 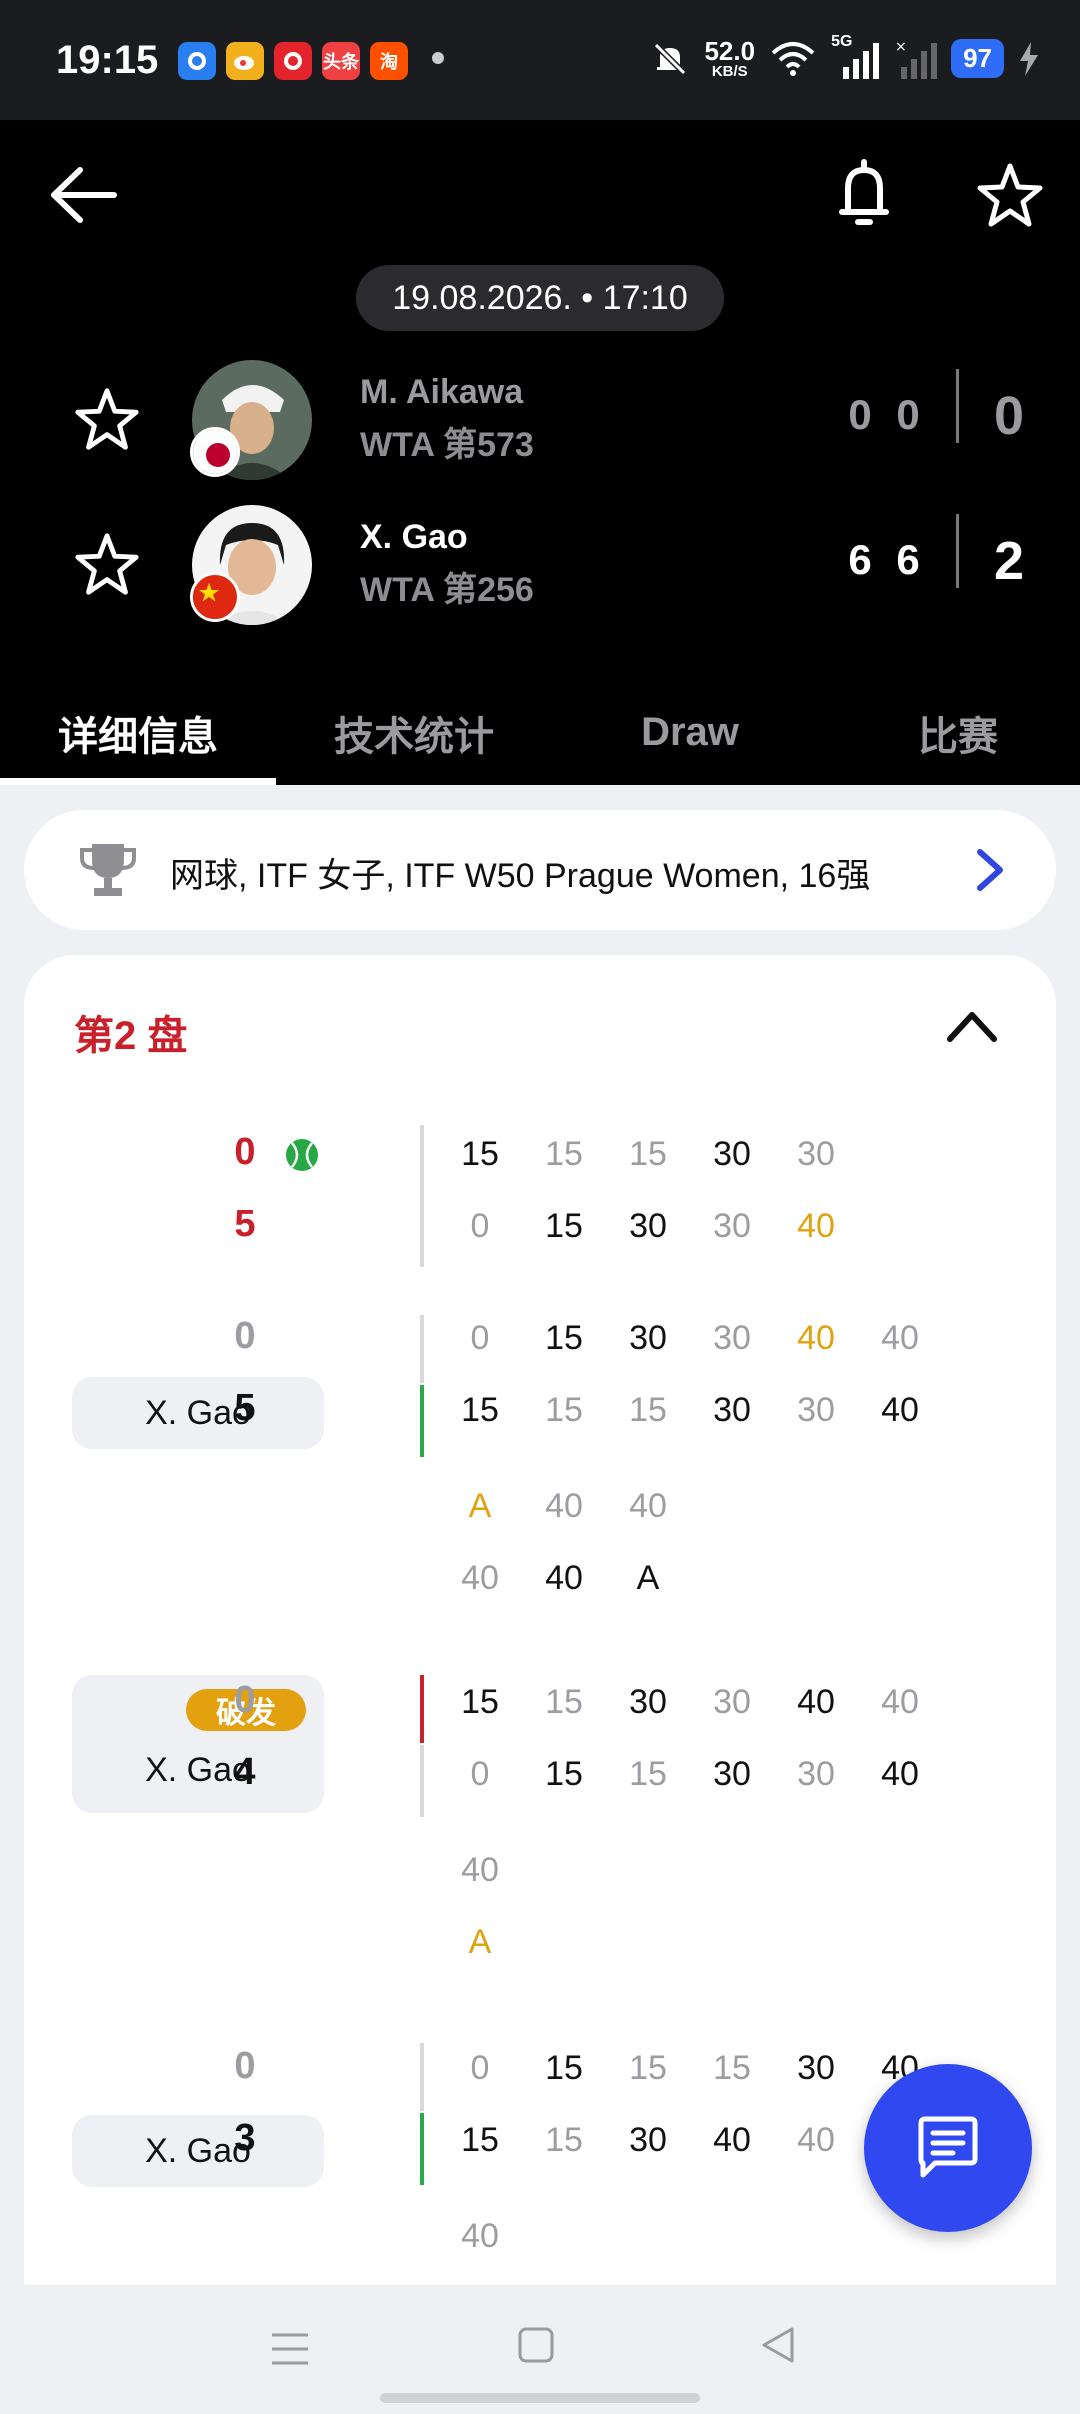 What do you see at coordinates (908, 414) in the screenshot?
I see `player-1-set-2: 0` at bounding box center [908, 414].